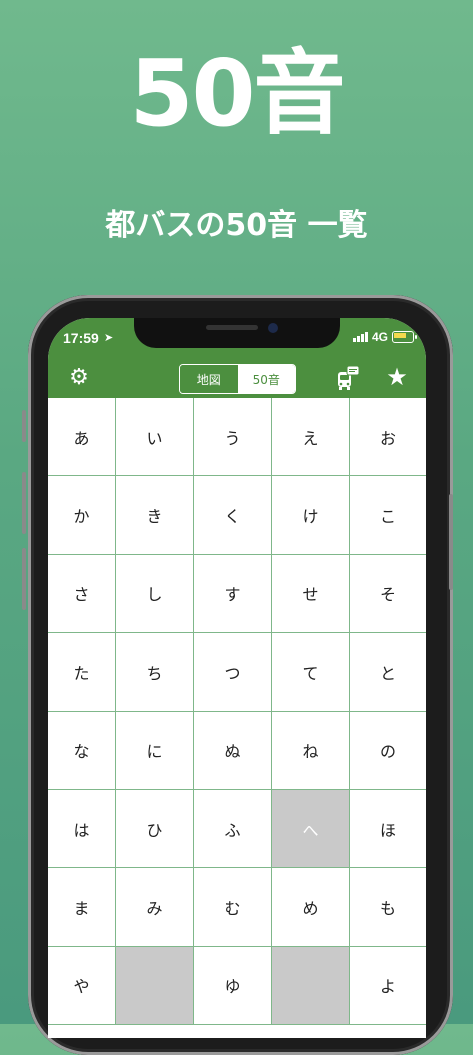 The width and height of the screenshot is (473, 1055). What do you see at coordinates (348, 378) in the screenshot?
I see `bus-message-icon` at bounding box center [348, 378].